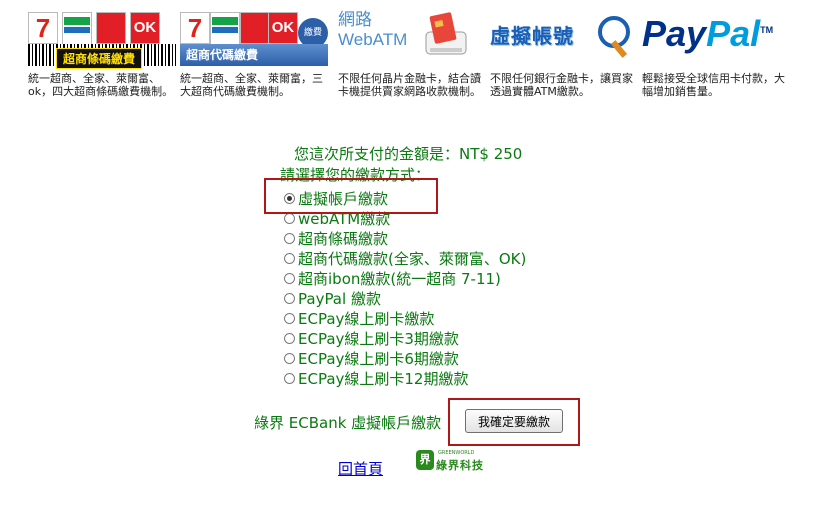 The width and height of the screenshot is (815, 512). I want to click on payment-option-label: PayPal 繳款, so click(339, 298).